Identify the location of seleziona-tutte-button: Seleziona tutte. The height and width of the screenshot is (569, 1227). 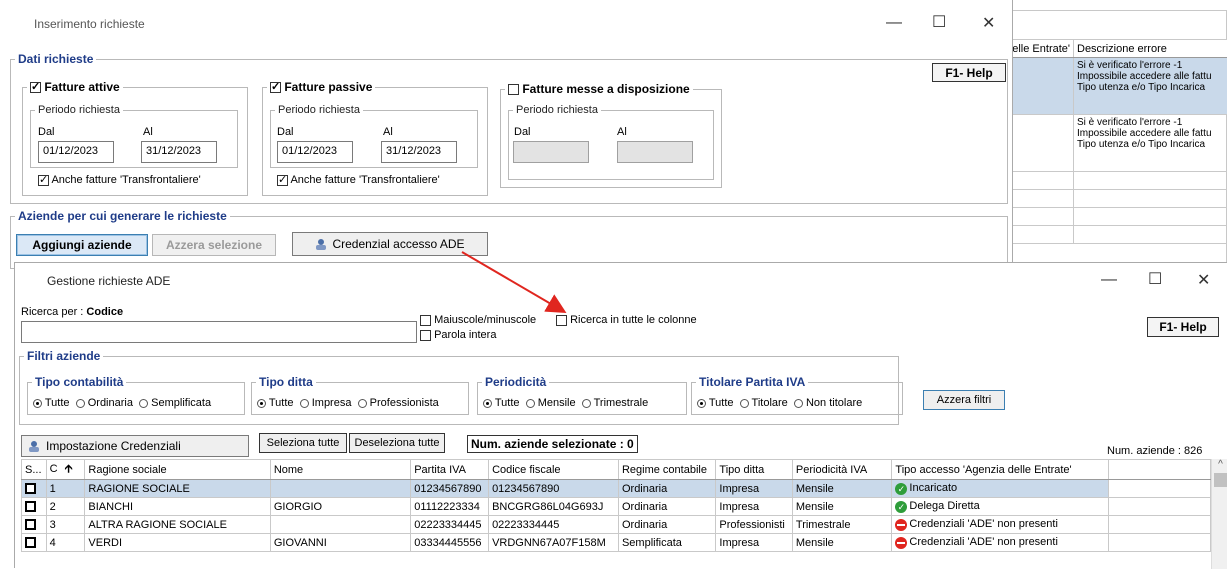
(303, 443).